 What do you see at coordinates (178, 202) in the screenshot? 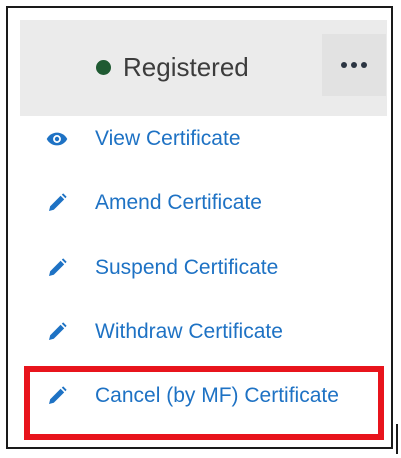
I see `menu-item-label: Amend Certificate` at bounding box center [178, 202].